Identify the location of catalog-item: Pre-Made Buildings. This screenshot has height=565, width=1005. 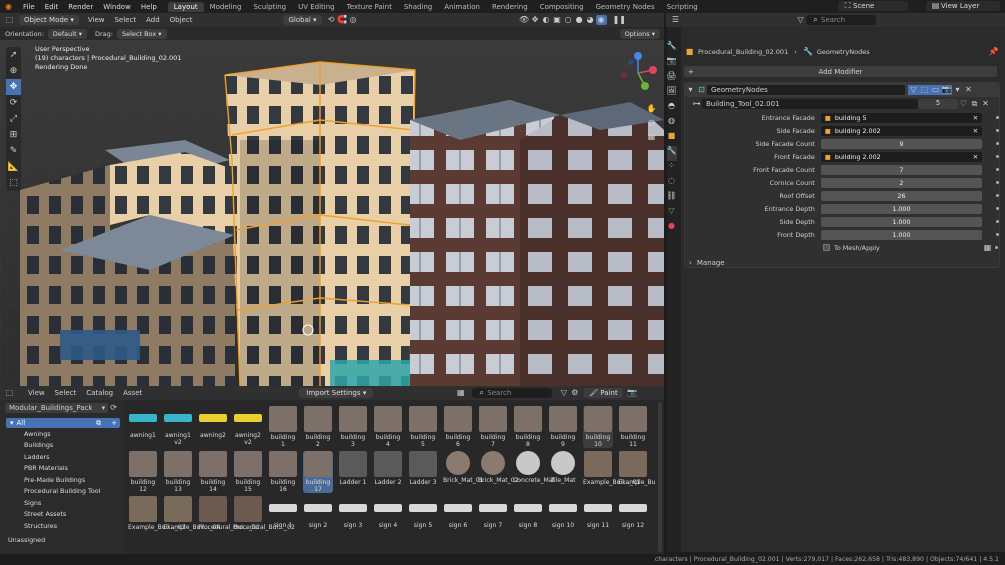
(62, 480).